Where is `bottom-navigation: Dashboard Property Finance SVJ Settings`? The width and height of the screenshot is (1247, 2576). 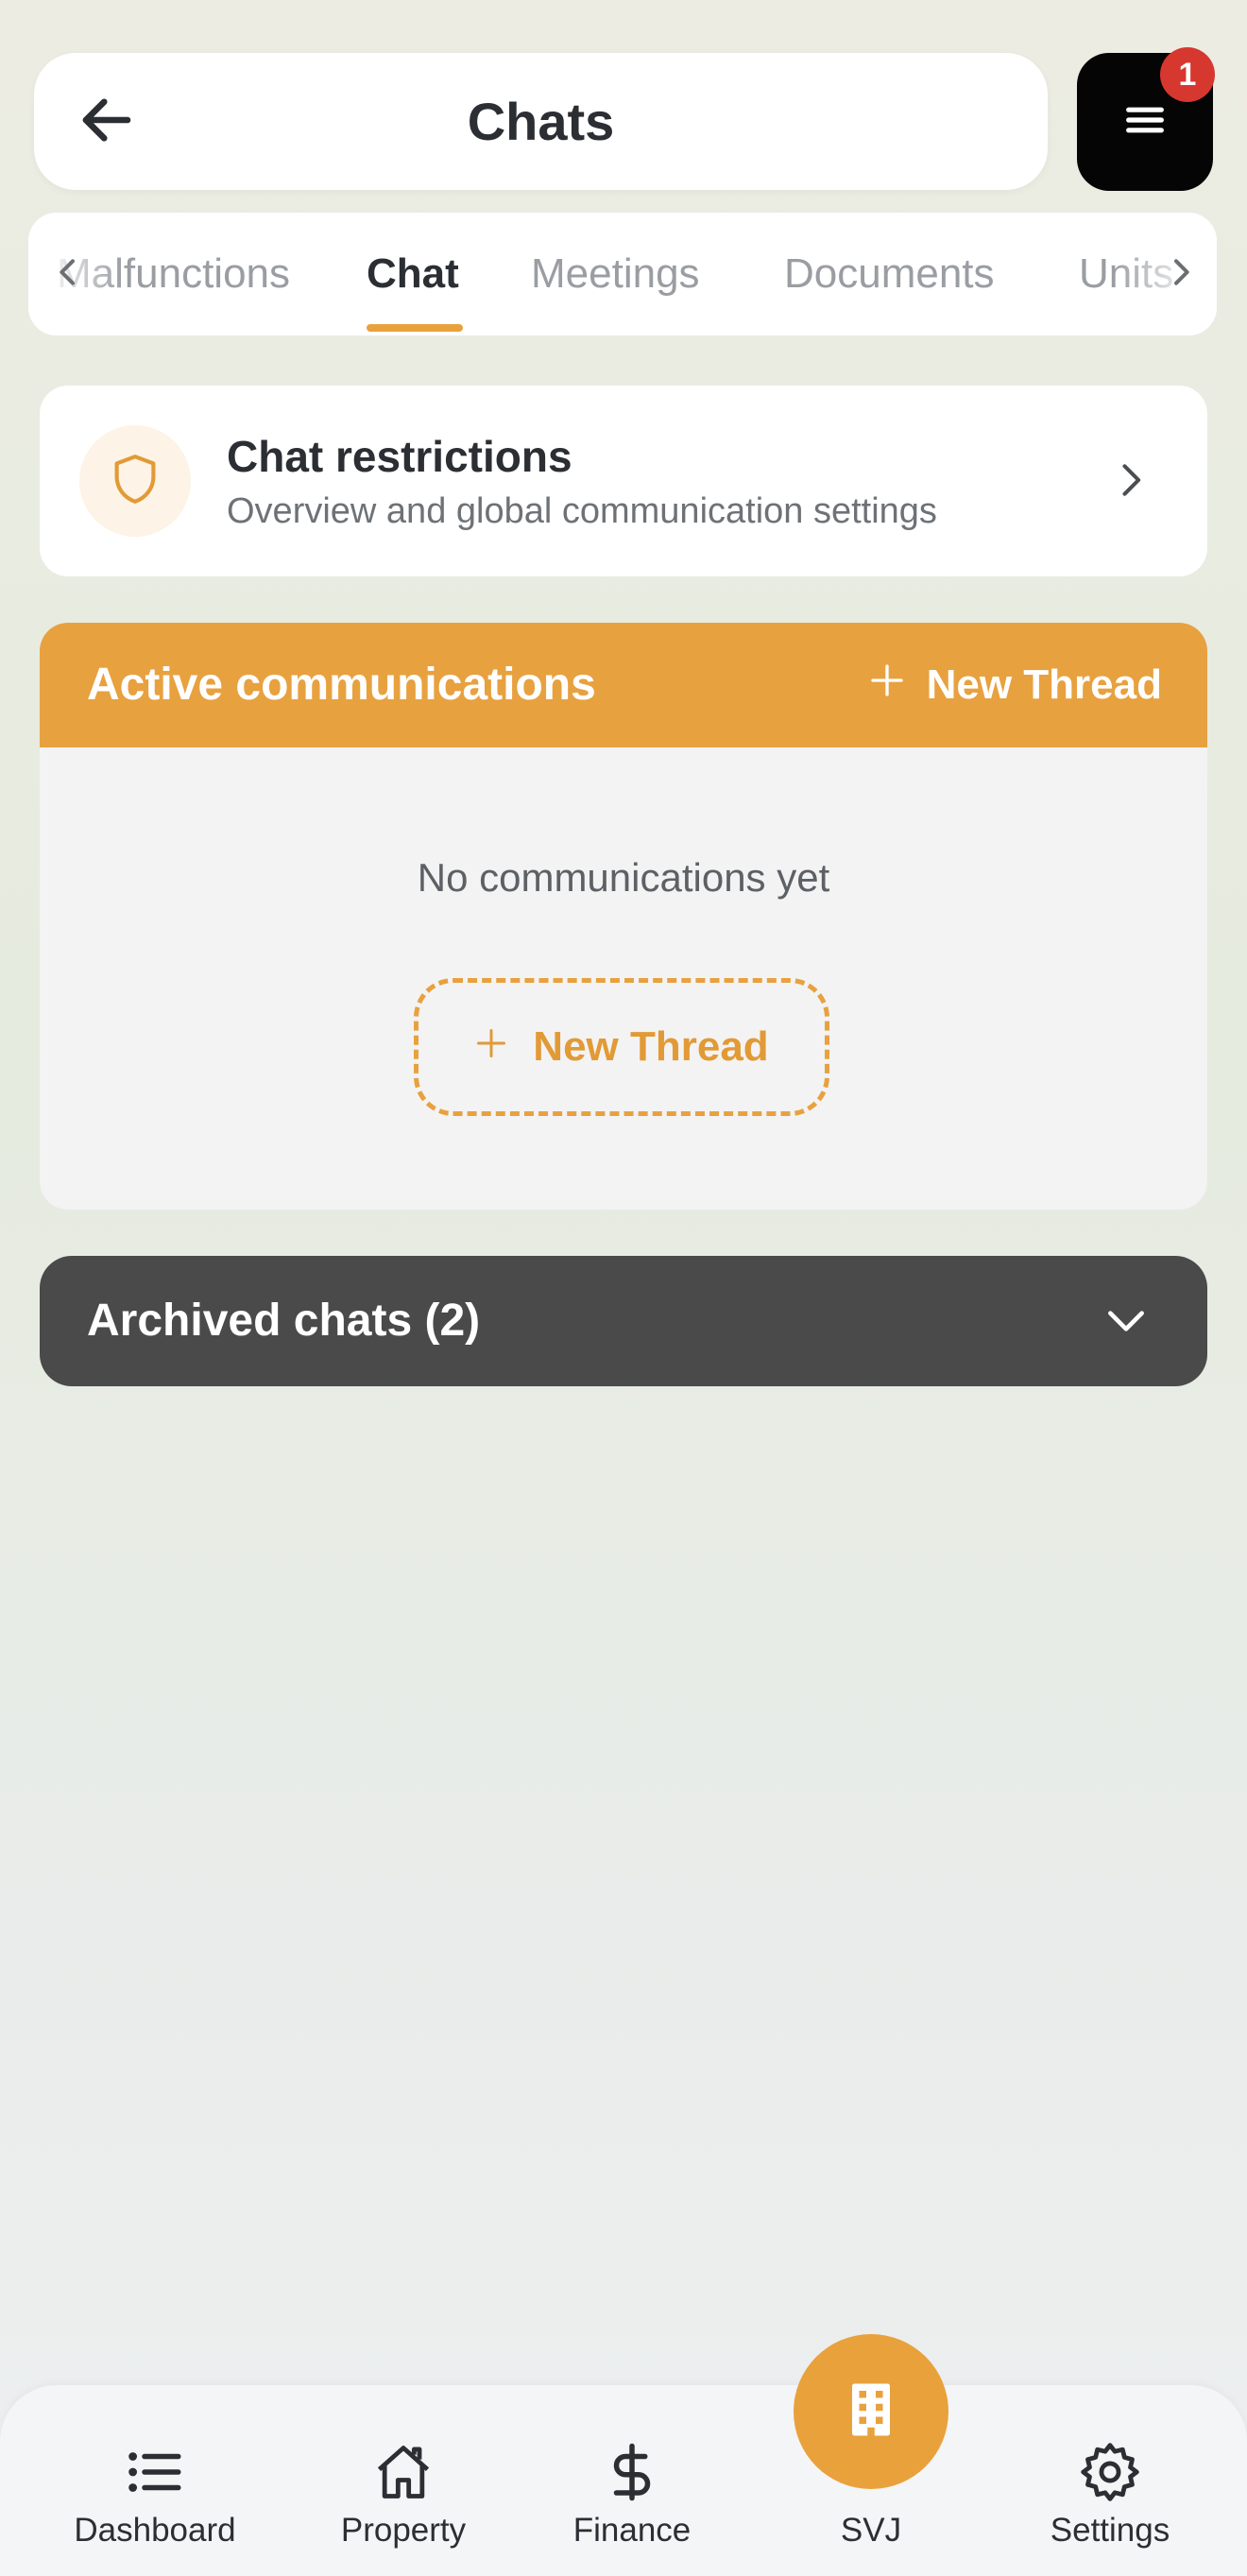 bottom-navigation: Dashboard Property Finance SVJ Settings is located at coordinates (624, 2480).